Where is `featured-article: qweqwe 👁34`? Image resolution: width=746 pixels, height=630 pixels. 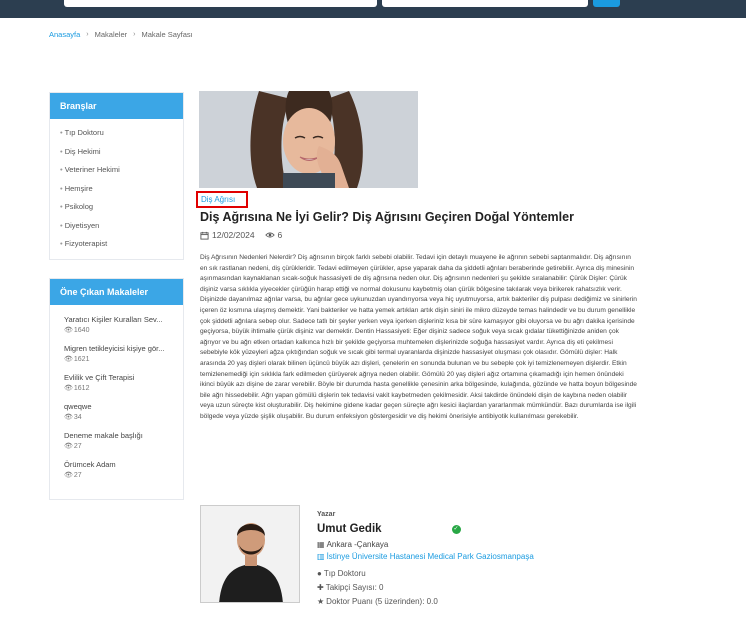 featured-article: qweqwe 👁34 is located at coordinates (116, 411).